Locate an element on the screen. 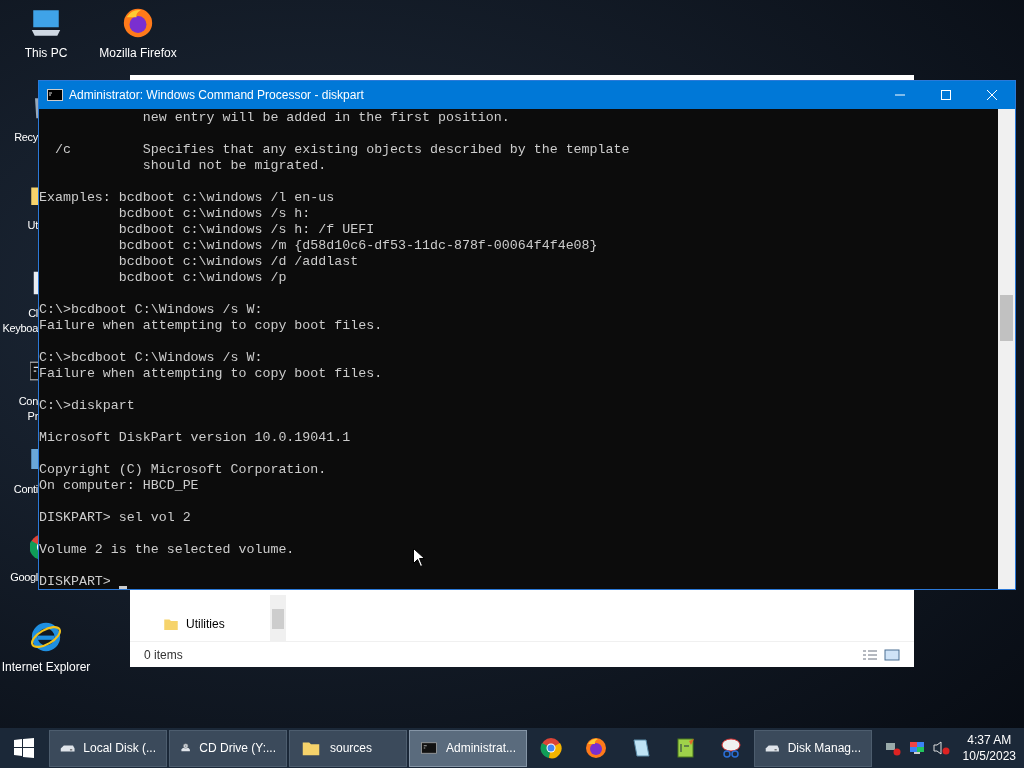 The width and height of the screenshot is (1024, 768). icon-label: Googl is located at coordinates (24, 577).